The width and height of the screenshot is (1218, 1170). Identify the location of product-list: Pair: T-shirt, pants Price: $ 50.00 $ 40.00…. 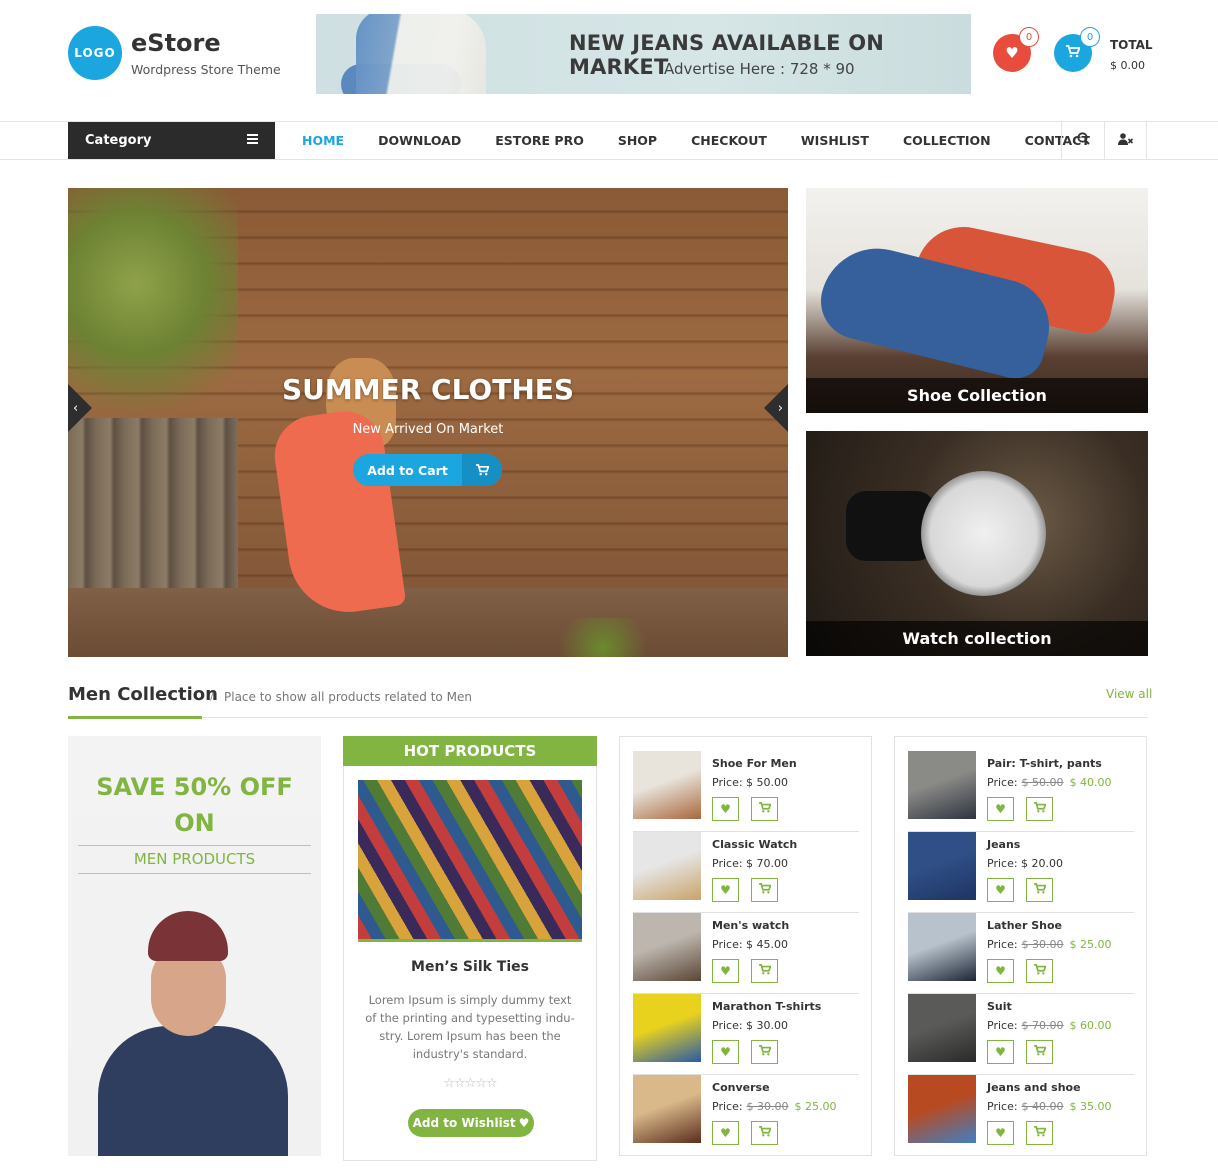
(1020, 946).